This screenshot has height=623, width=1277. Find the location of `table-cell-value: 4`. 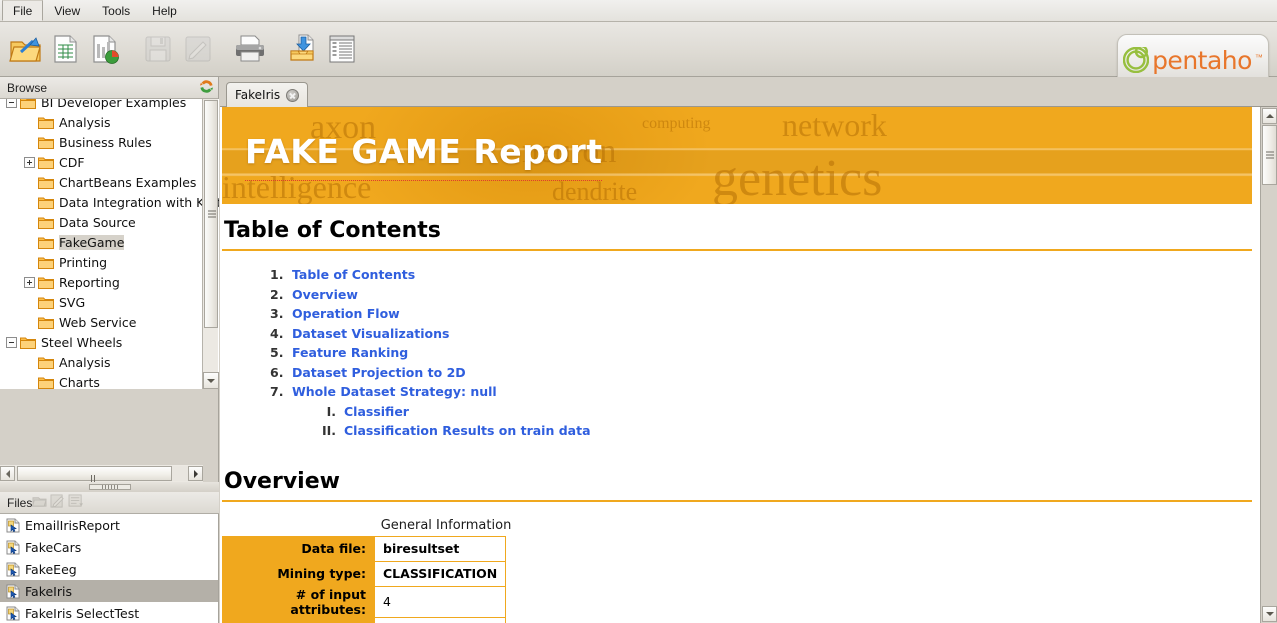

table-cell-value: 4 is located at coordinates (440, 601).